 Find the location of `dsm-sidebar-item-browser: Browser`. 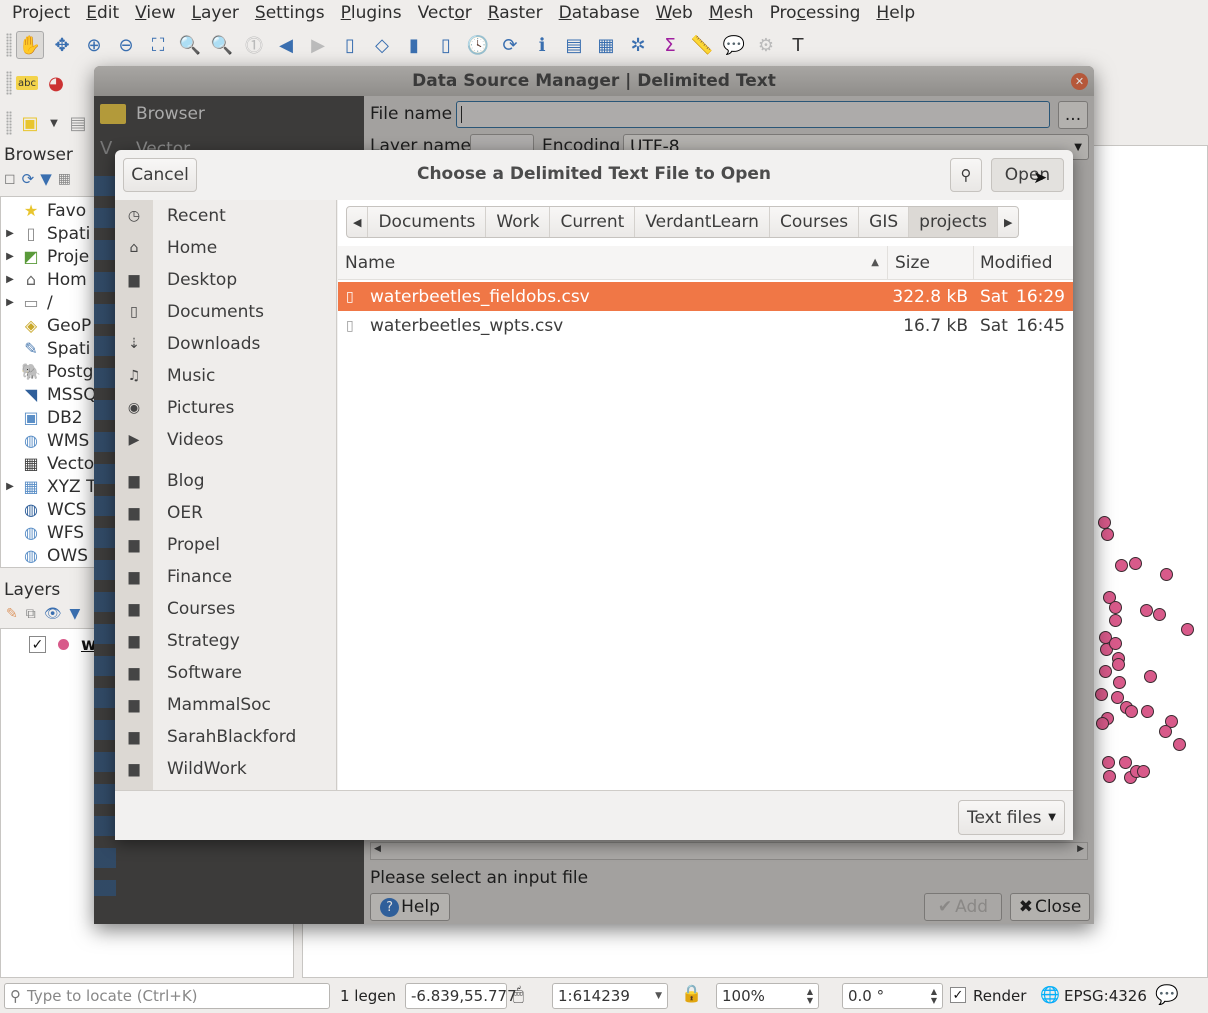

dsm-sidebar-item-browser: Browser is located at coordinates (152, 114).